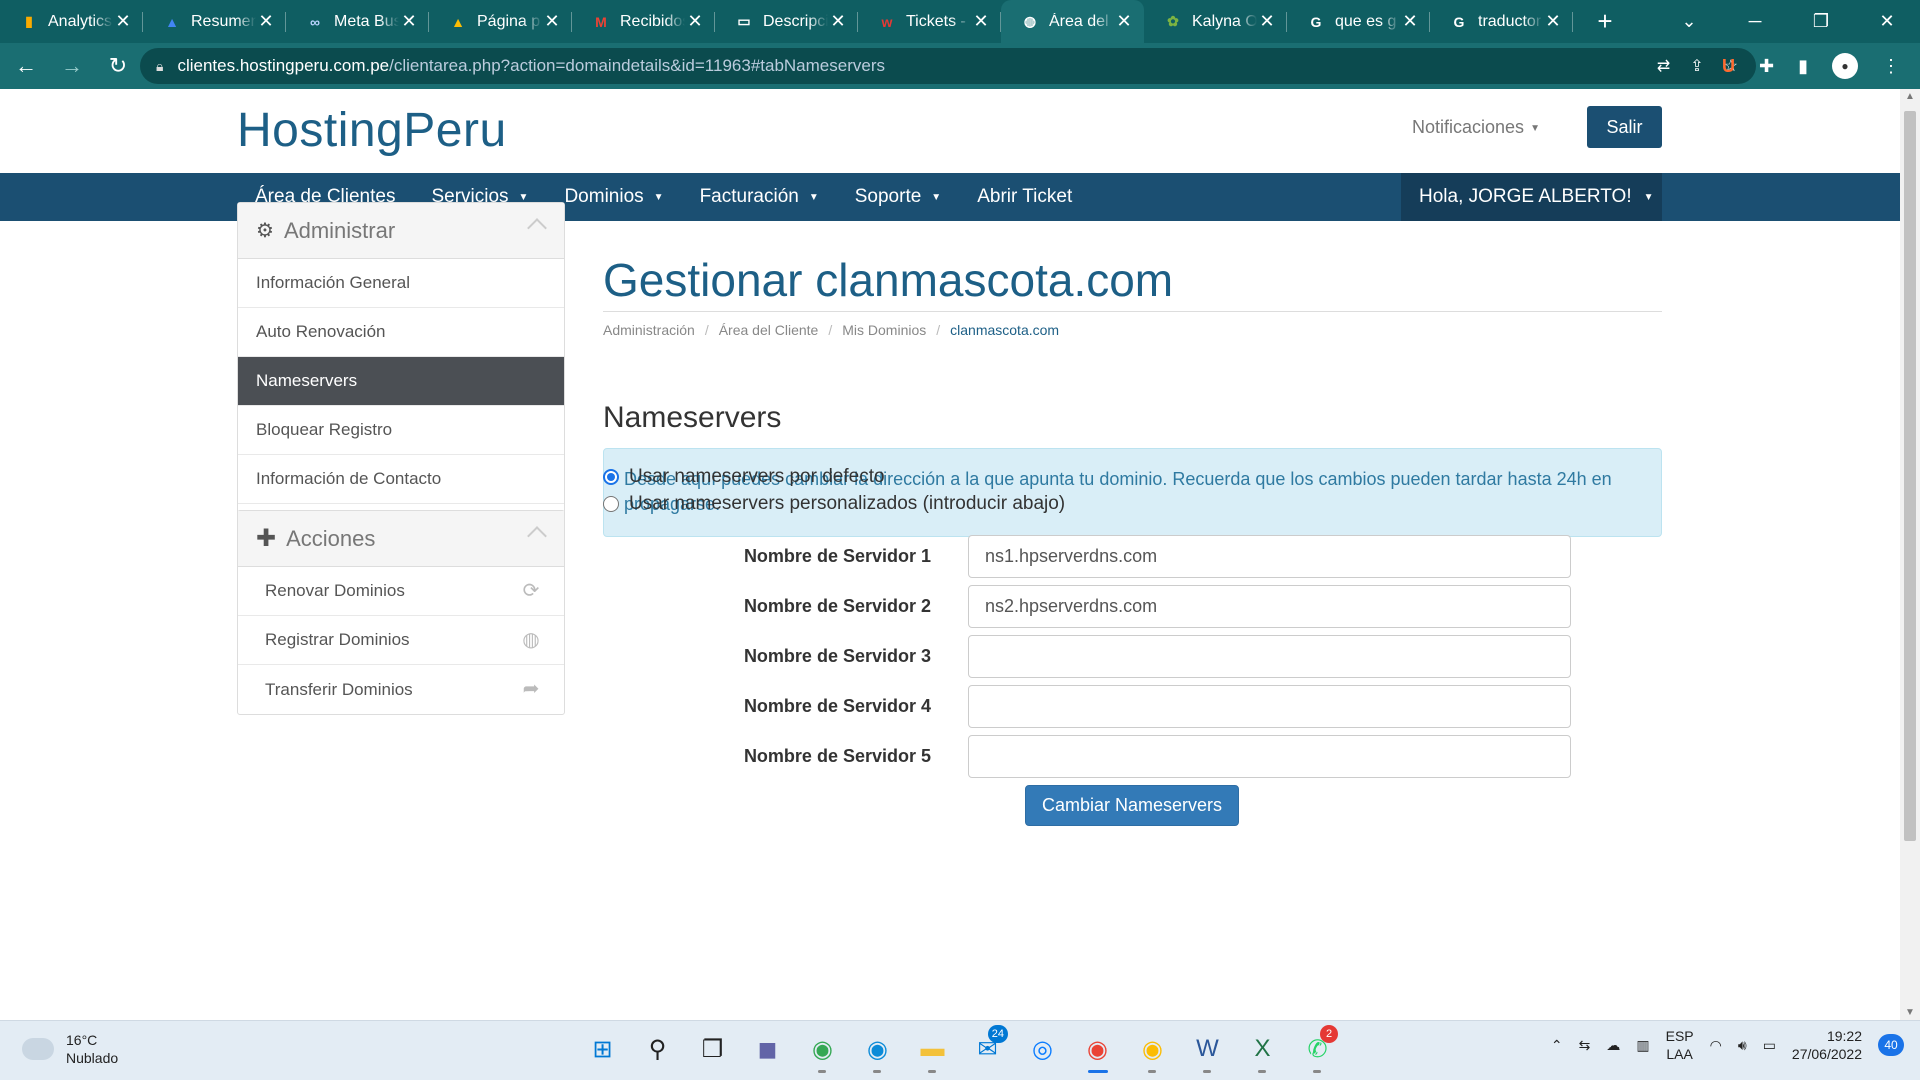 The height and width of the screenshot is (1080, 1920). What do you see at coordinates (1585, 1045) in the screenshot?
I see `network-adapter-icon: ⇆` at bounding box center [1585, 1045].